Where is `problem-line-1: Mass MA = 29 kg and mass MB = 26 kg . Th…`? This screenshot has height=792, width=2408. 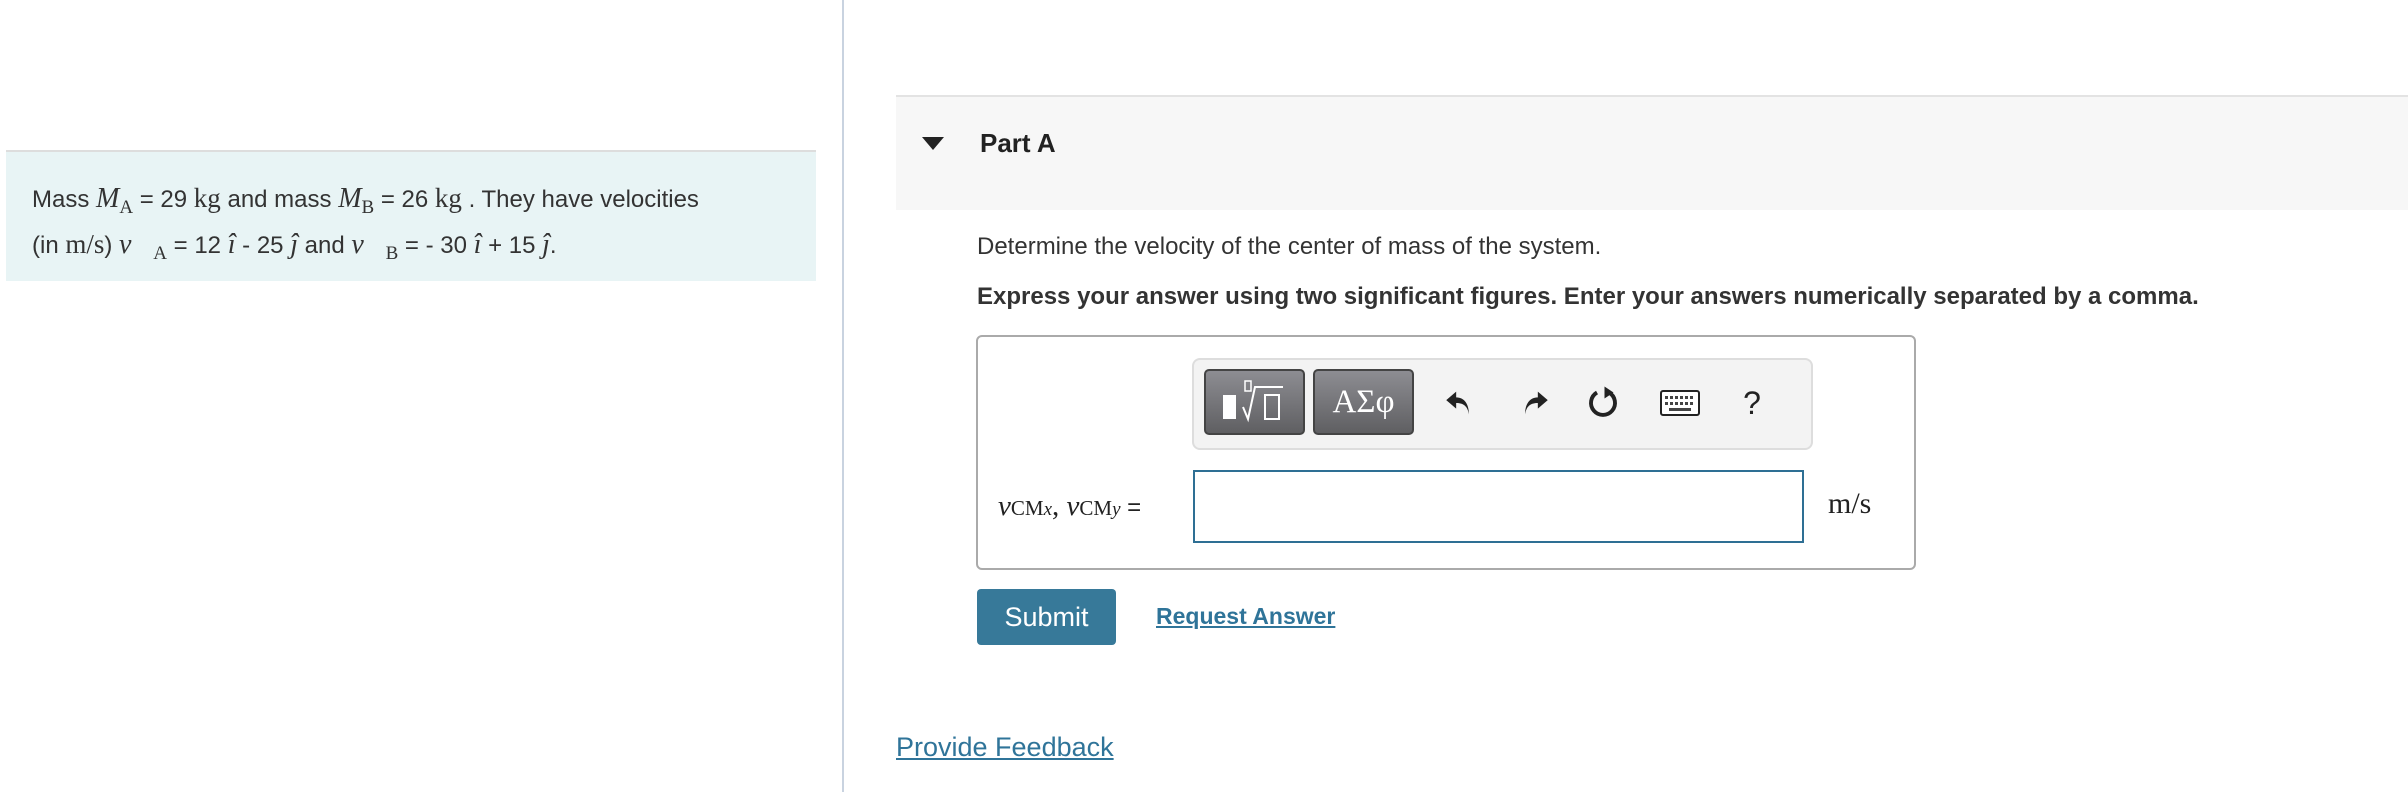 problem-line-1: Mass MA = 29 kg and mass MB = 26 kg . Th… is located at coordinates (424, 203).